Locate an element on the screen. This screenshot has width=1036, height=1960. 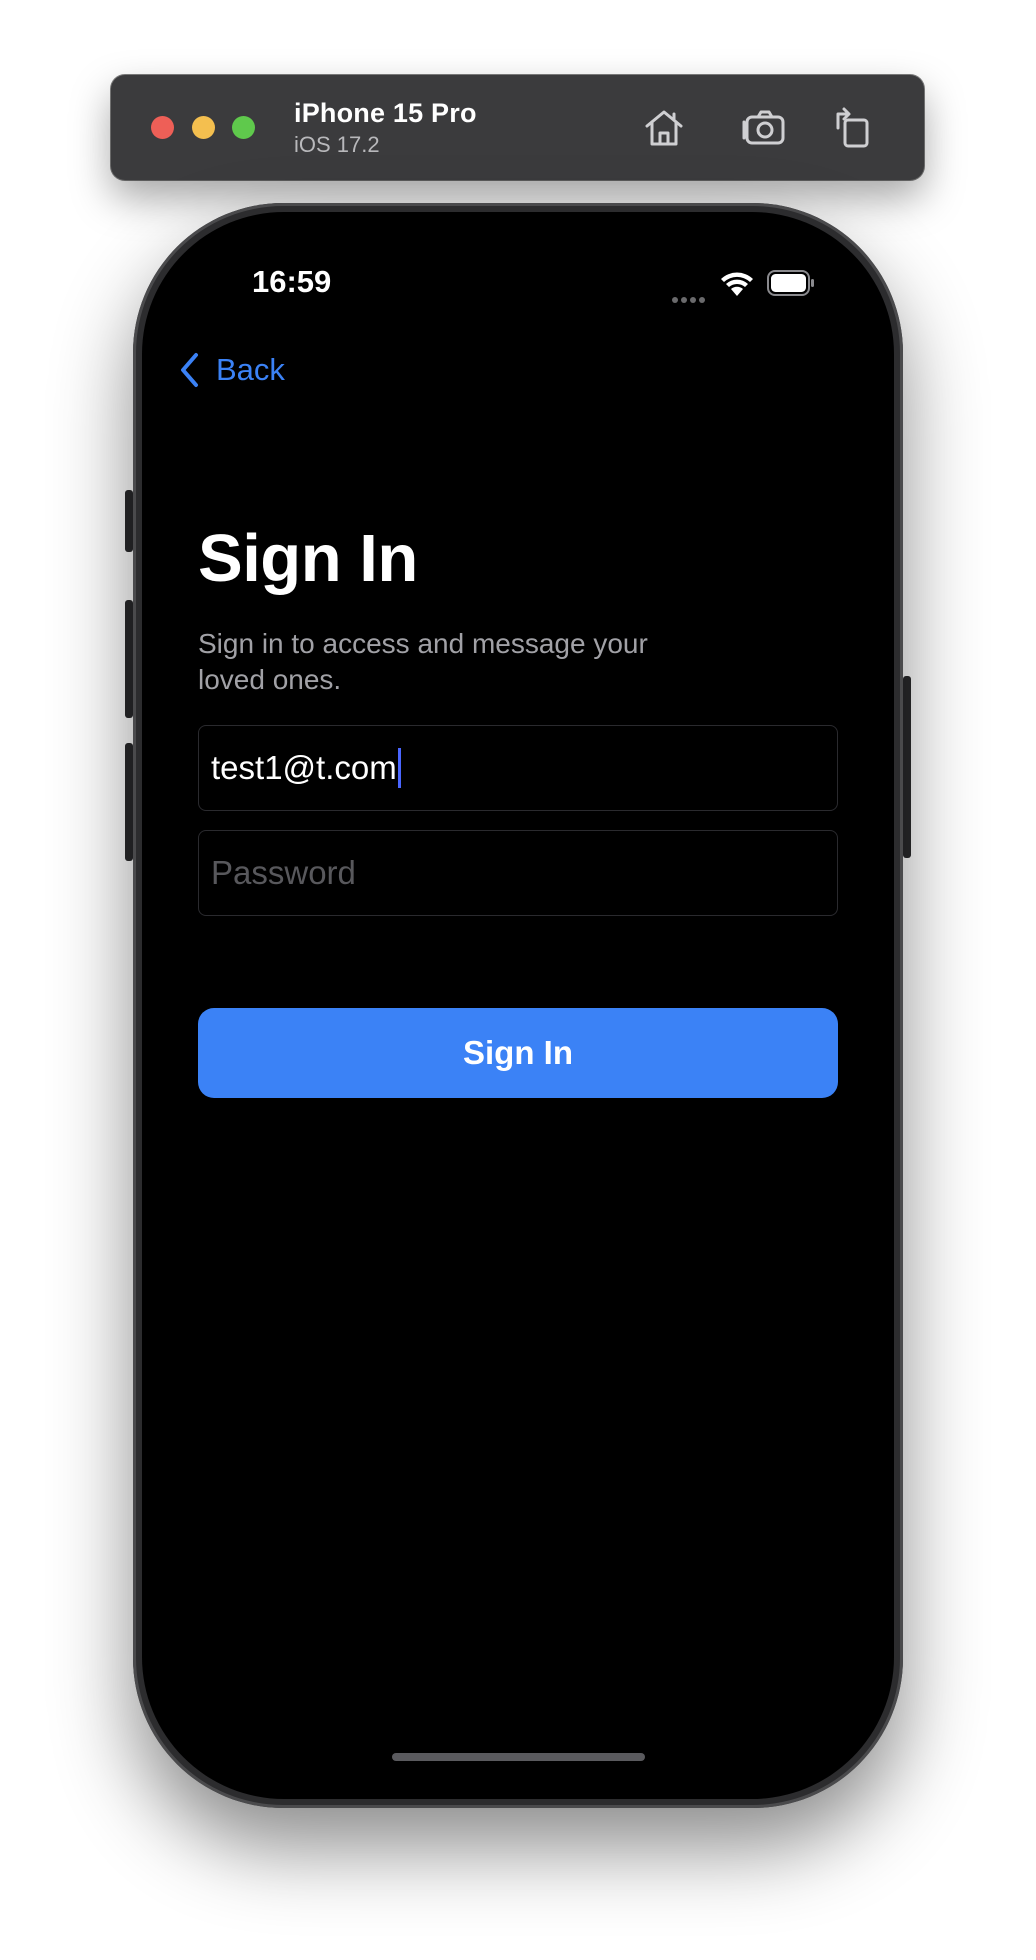
email-field: test1@t.com is located at coordinates (518, 768).